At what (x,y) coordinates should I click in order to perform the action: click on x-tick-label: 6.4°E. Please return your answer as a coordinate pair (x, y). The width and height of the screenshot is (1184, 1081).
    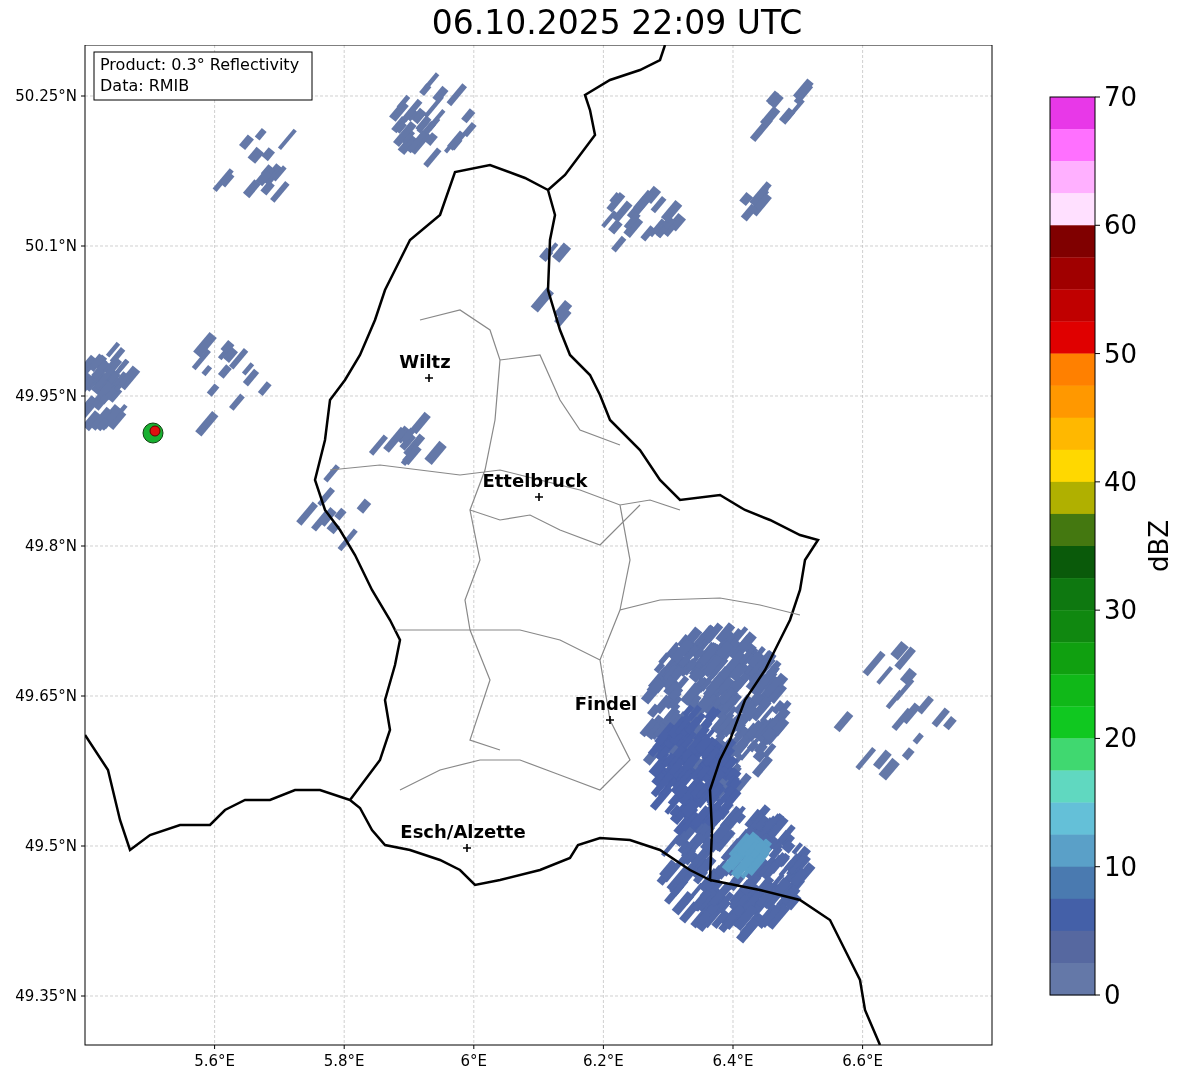
    Looking at the image, I should click on (733, 1061).